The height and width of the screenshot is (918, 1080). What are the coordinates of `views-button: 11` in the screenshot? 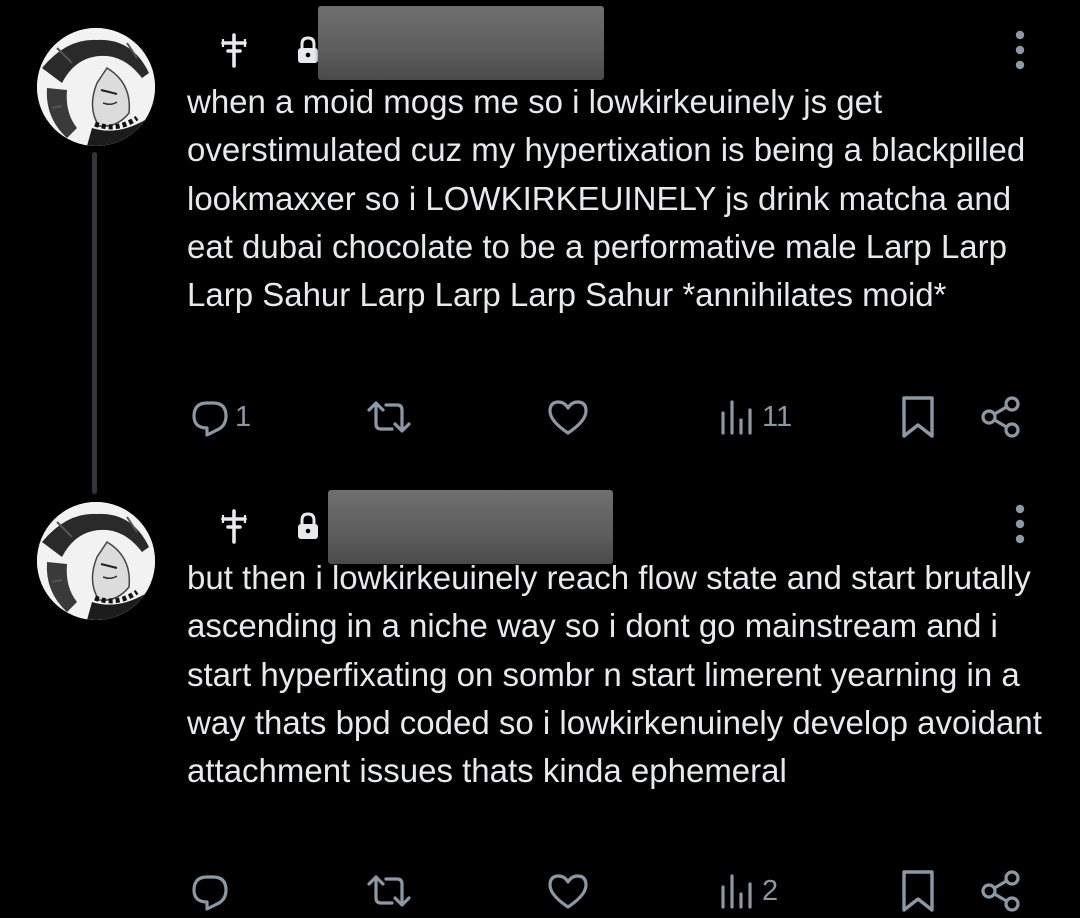 It's located at (755, 417).